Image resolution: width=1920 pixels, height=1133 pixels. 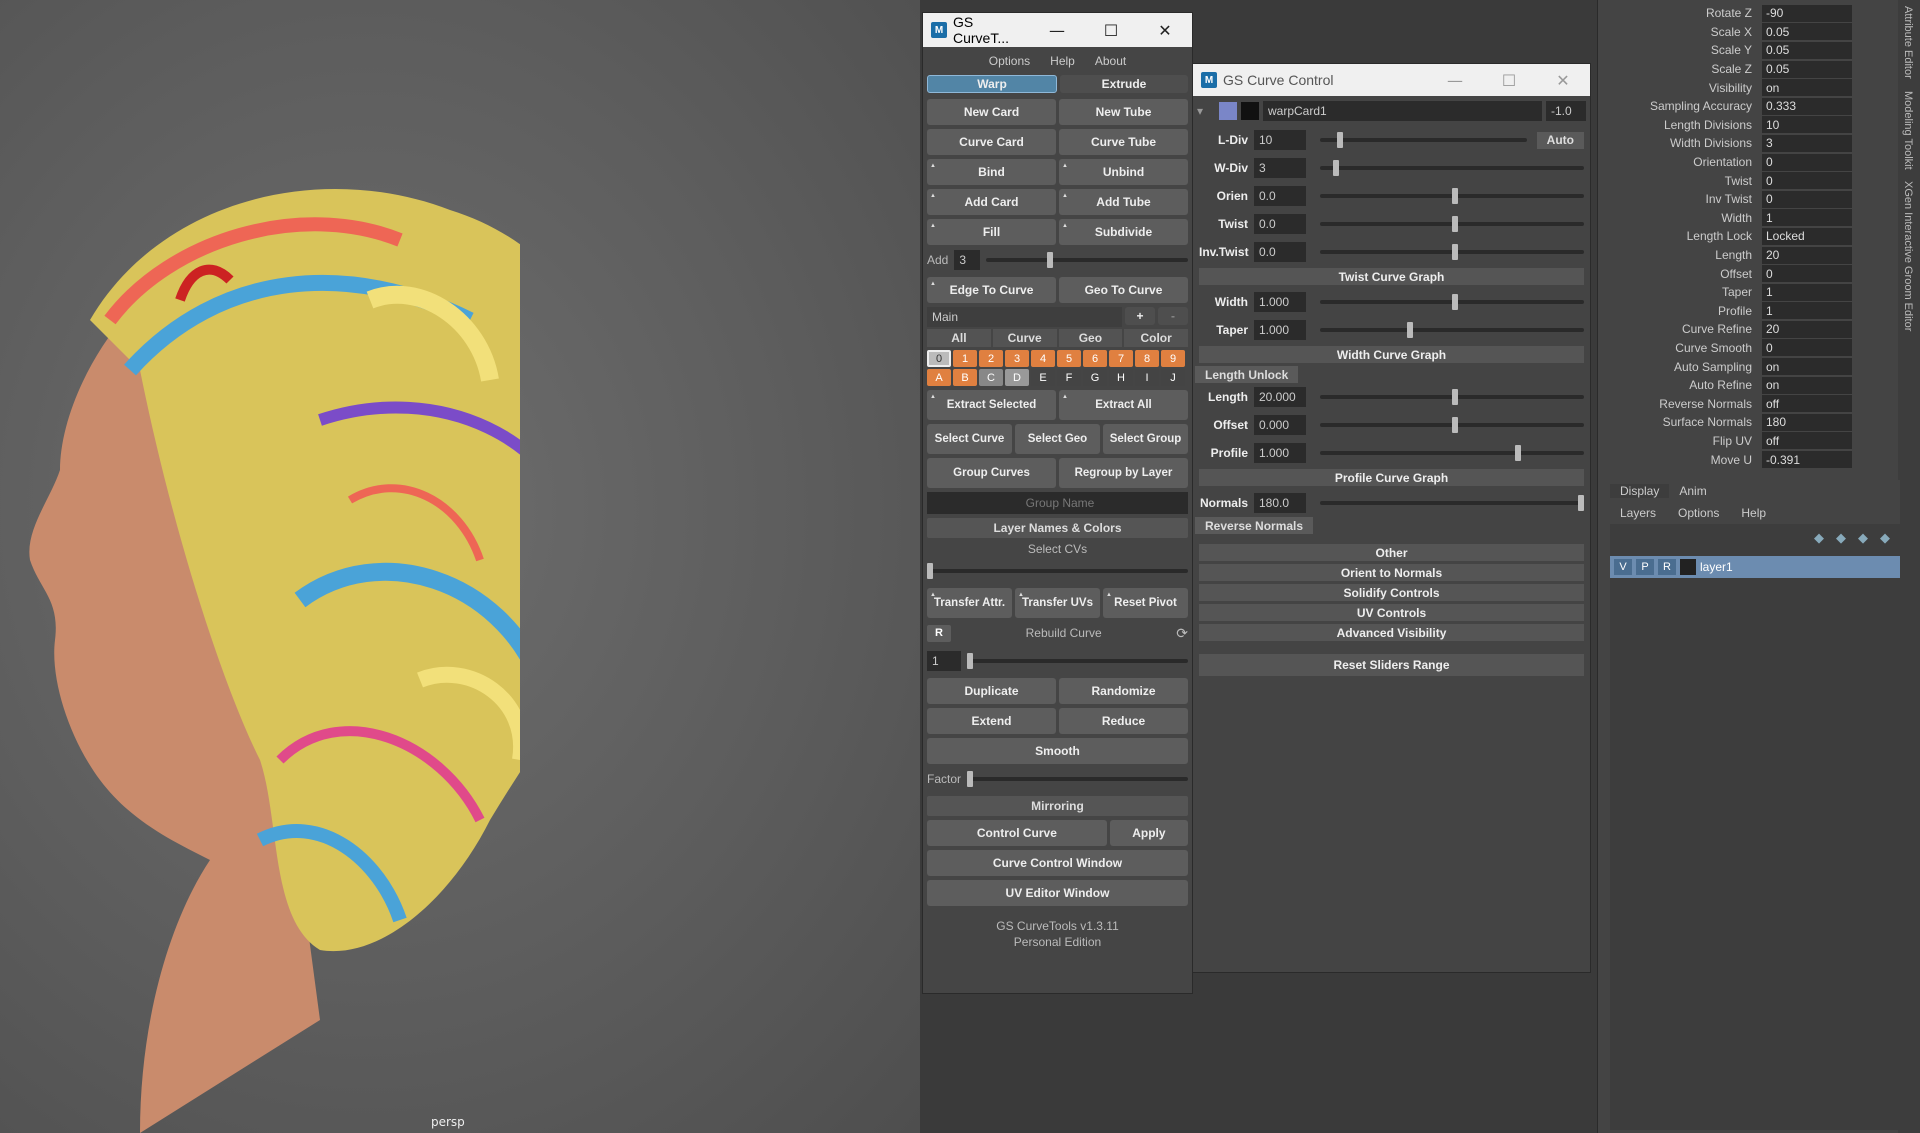 What do you see at coordinates (1807, 441) in the screenshot?
I see `attr-value-flip-uv: off` at bounding box center [1807, 441].